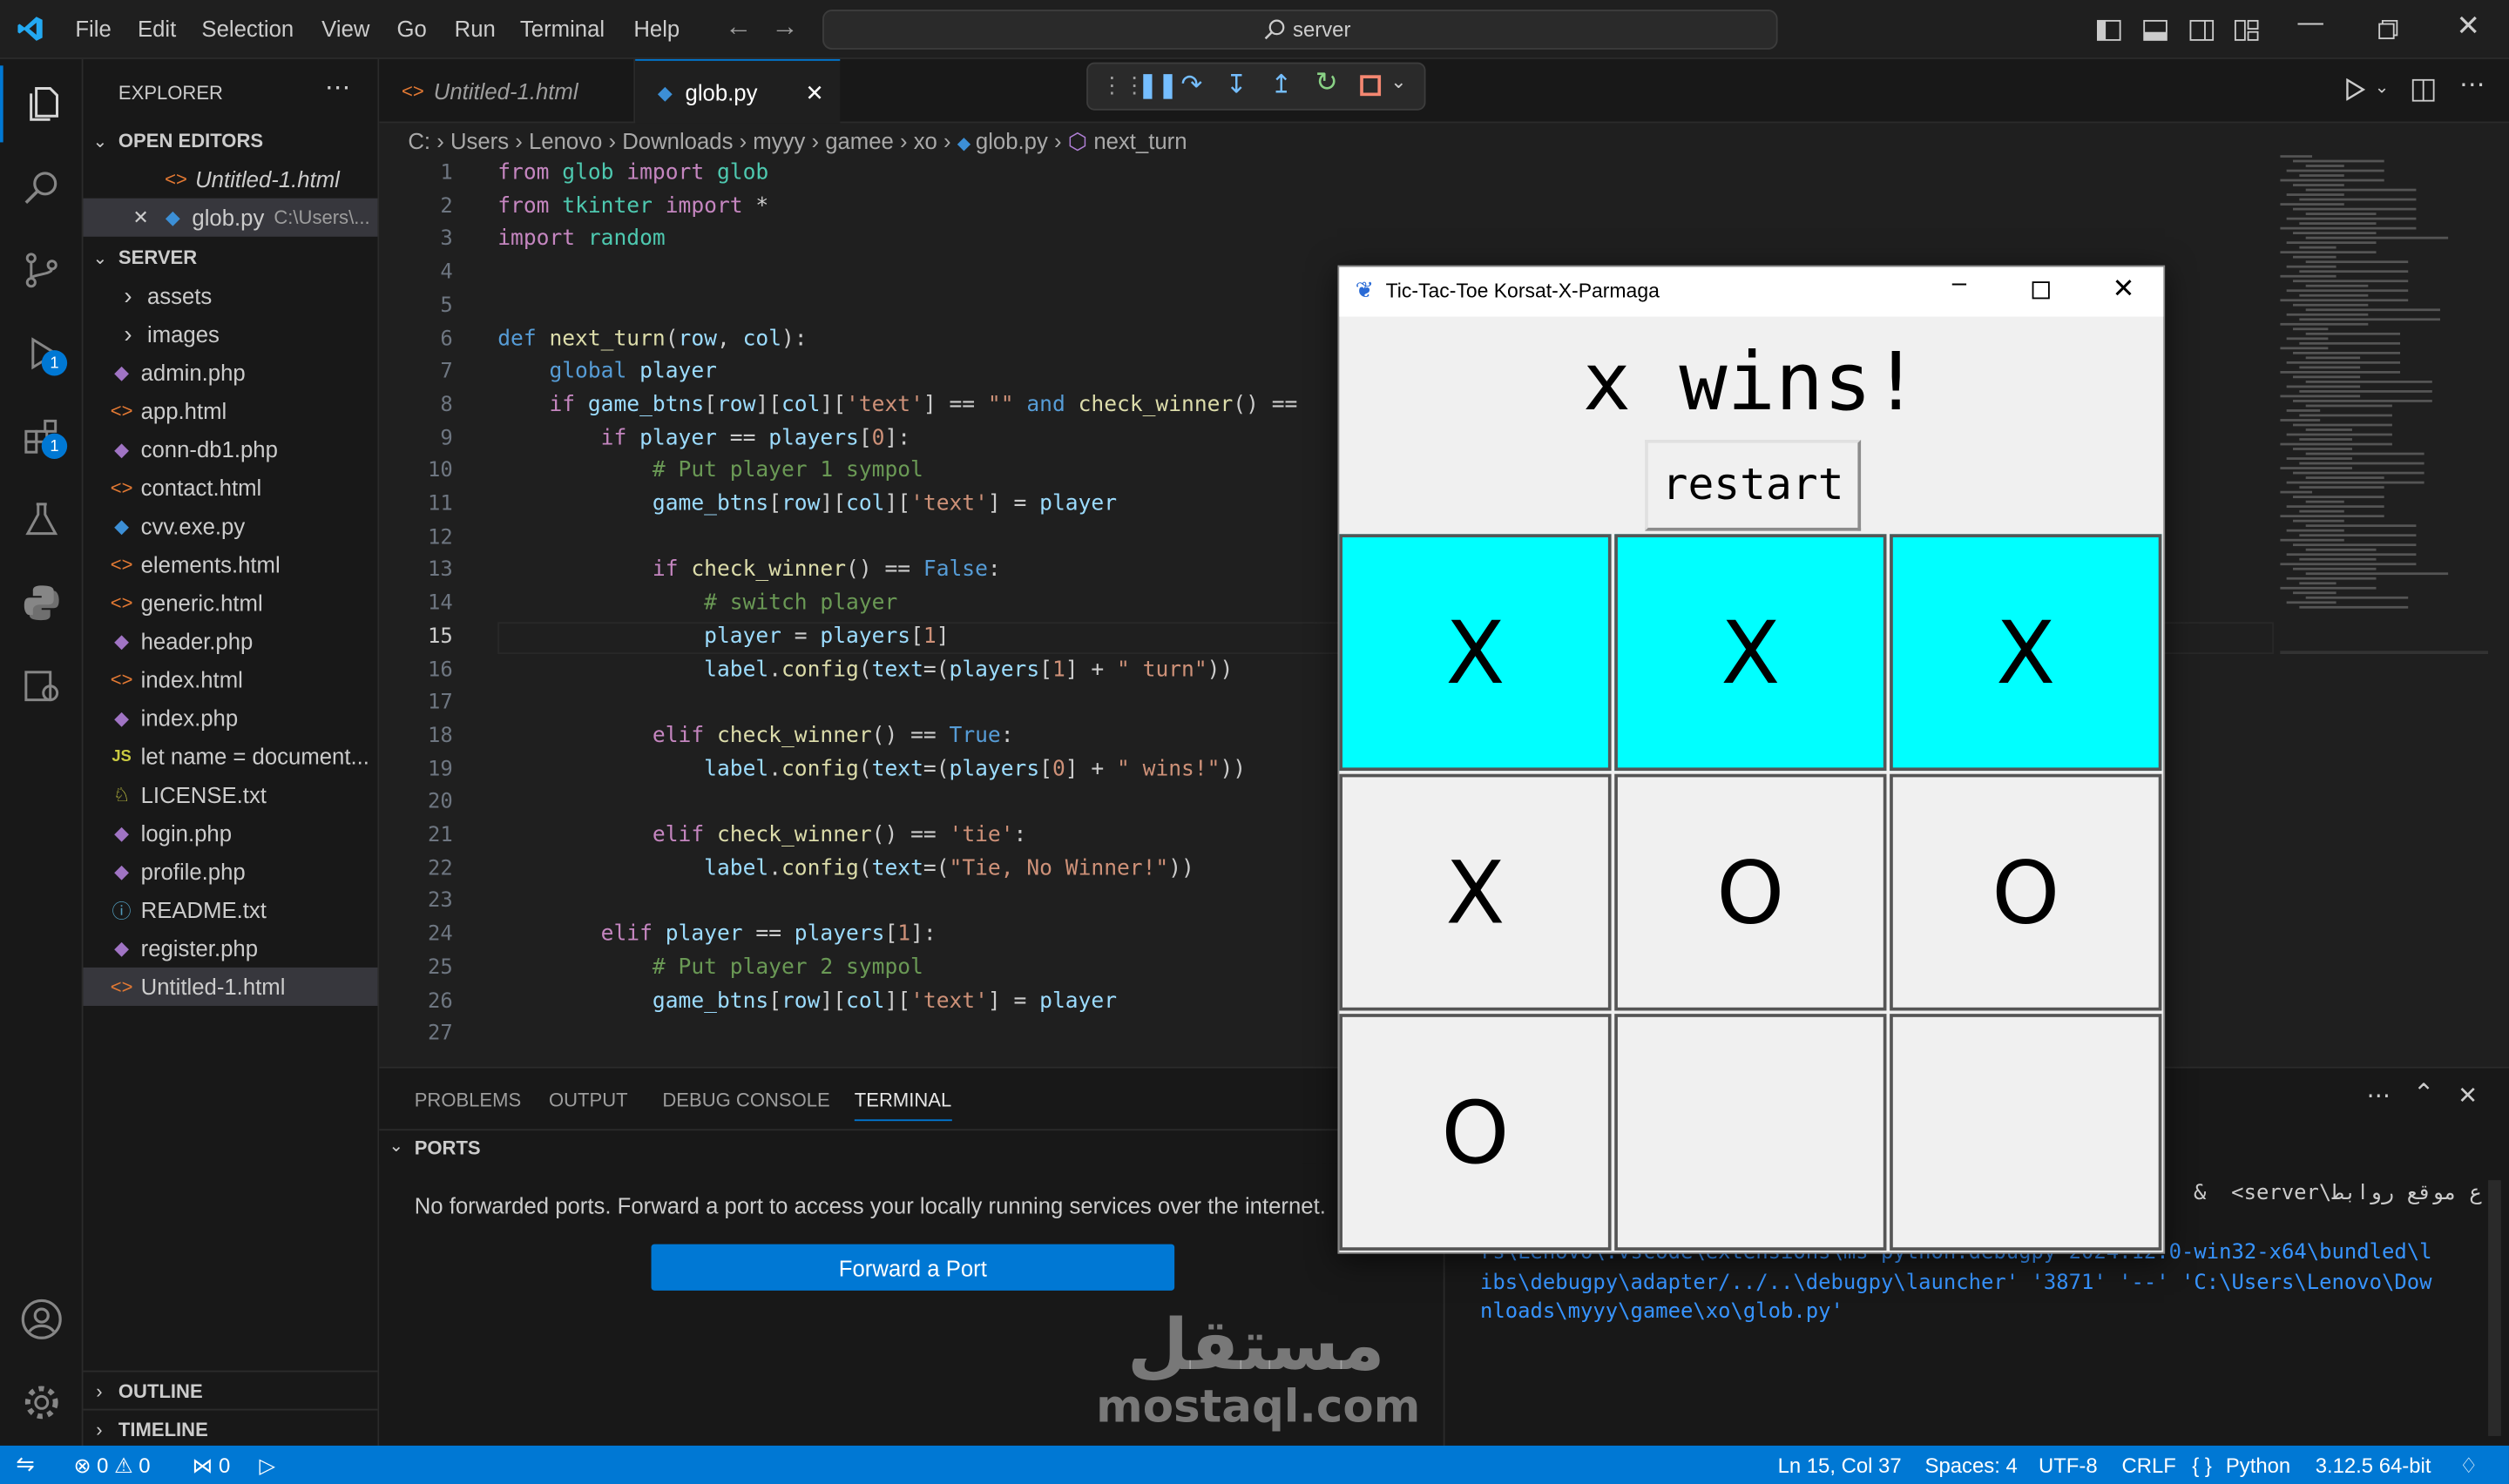 The height and width of the screenshot is (1484, 2509). What do you see at coordinates (25, 1463) in the screenshot?
I see `remote-icon: ⇋` at bounding box center [25, 1463].